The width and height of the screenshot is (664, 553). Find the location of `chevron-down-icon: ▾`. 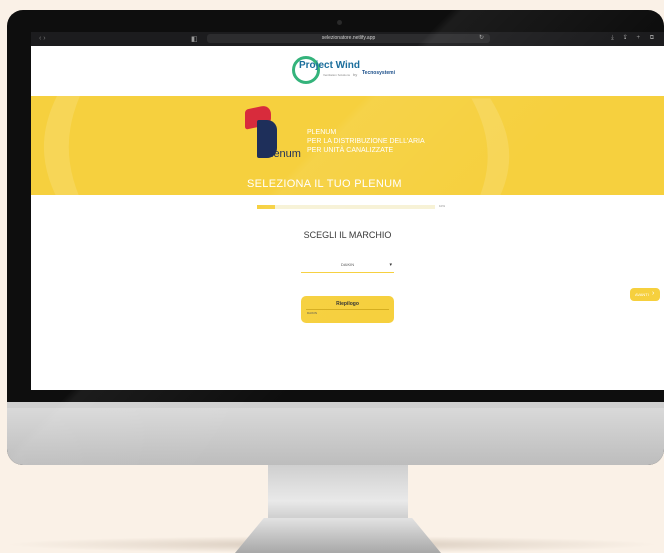

chevron-down-icon: ▾ is located at coordinates (390, 265).